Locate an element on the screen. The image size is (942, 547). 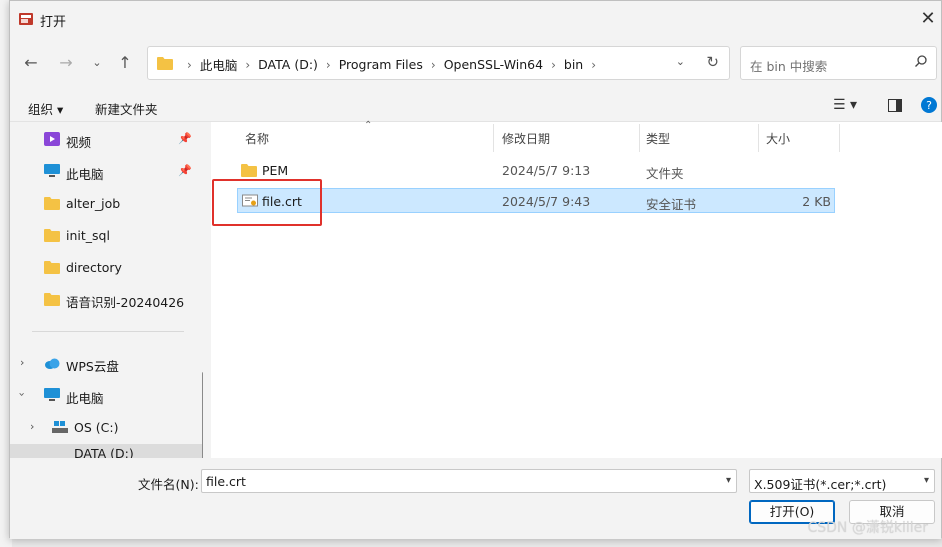
cloud-icon is located at coordinates (52, 363).